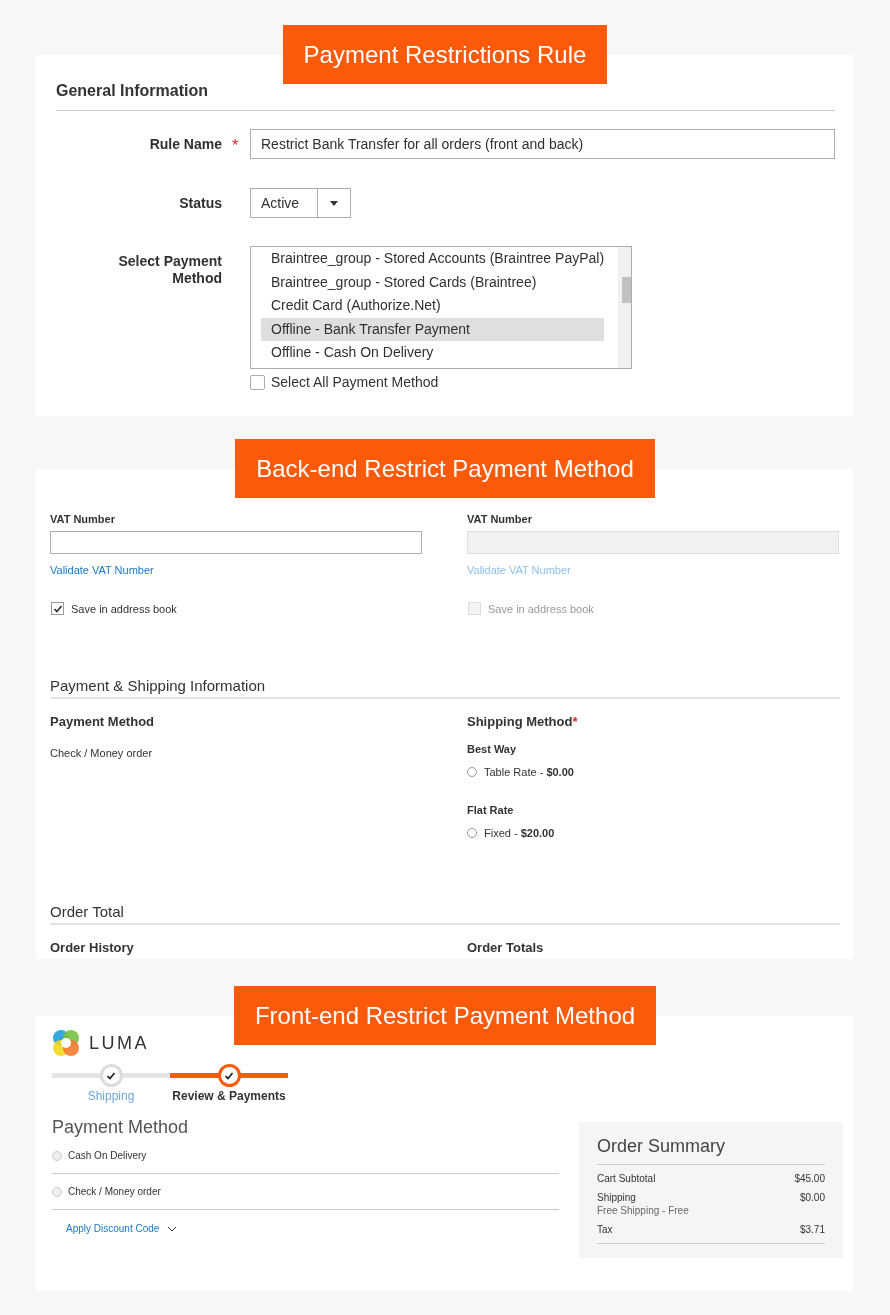 This screenshot has height=1315, width=890. Describe the element at coordinates (445, 96) in the screenshot. I see `section-heading: General Information` at that location.